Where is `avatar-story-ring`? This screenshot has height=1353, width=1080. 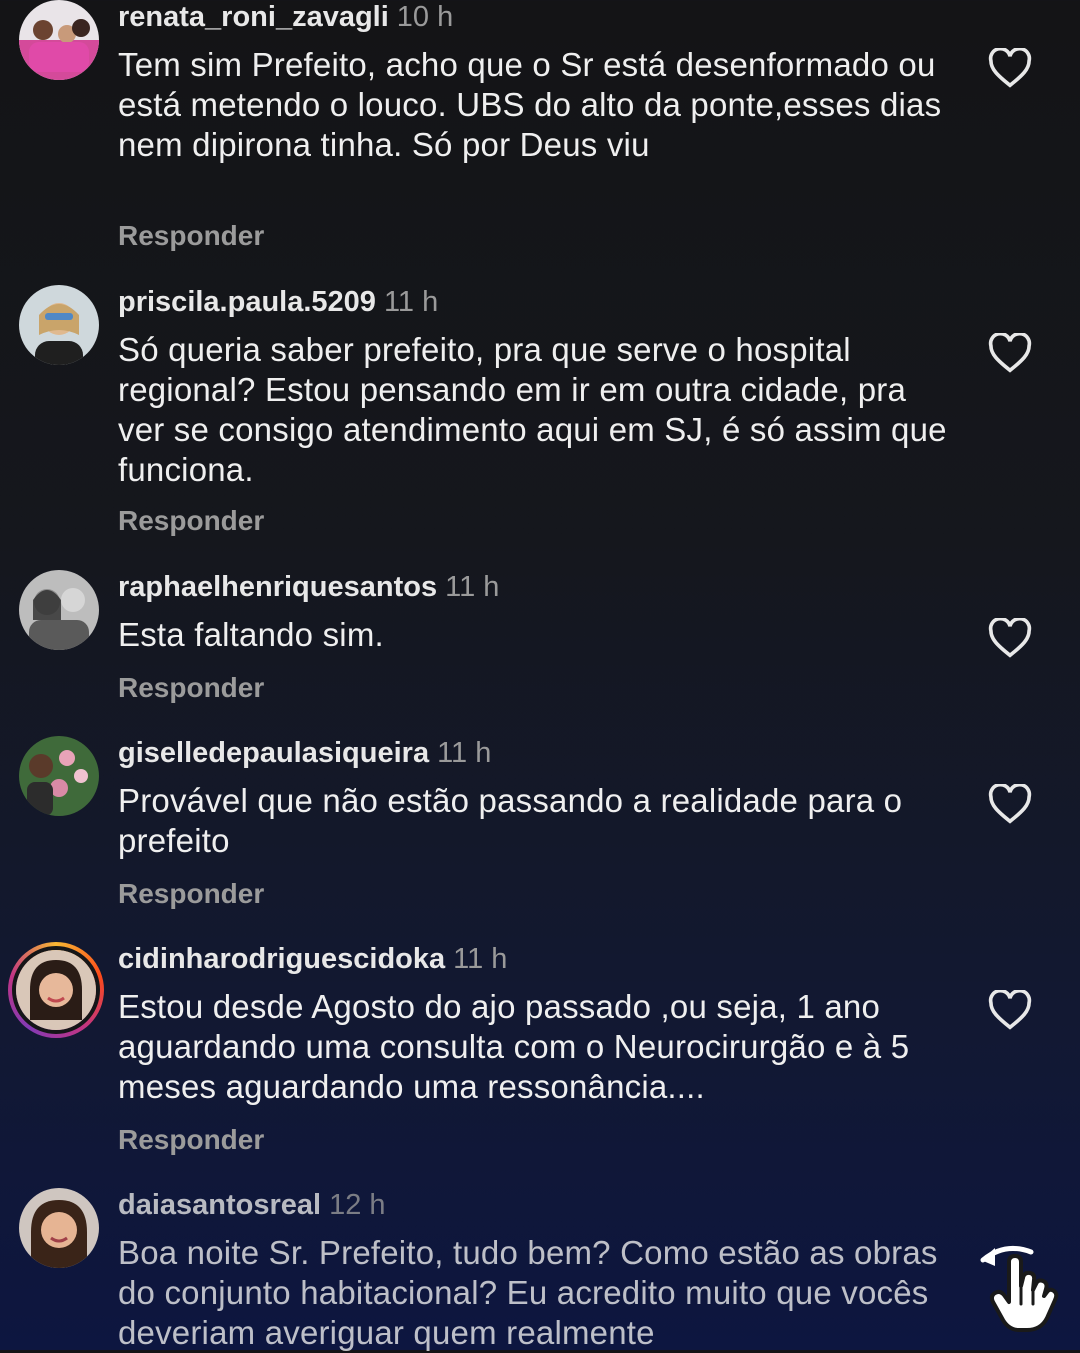
avatar-story-ring is located at coordinates (56, 990).